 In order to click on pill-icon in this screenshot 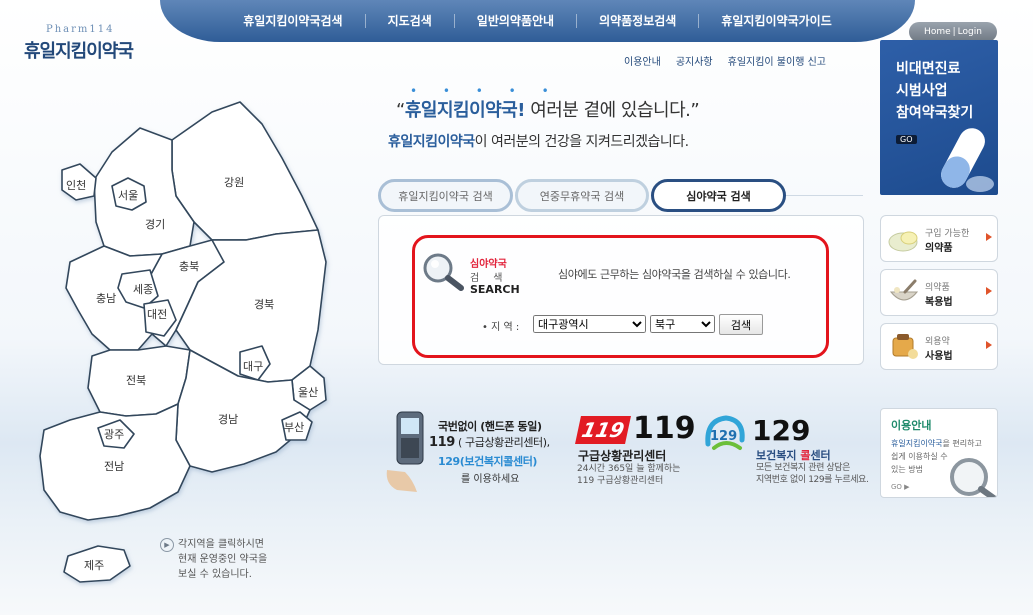, I will do `click(967, 160)`.